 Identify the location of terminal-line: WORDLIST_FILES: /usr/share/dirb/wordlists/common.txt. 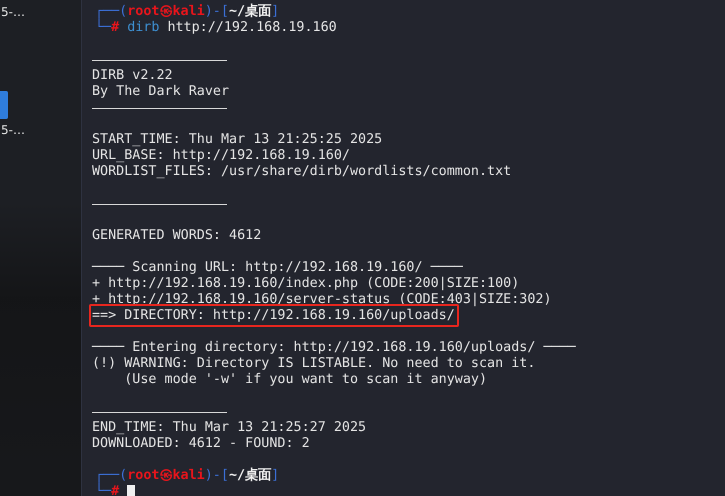
(302, 172).